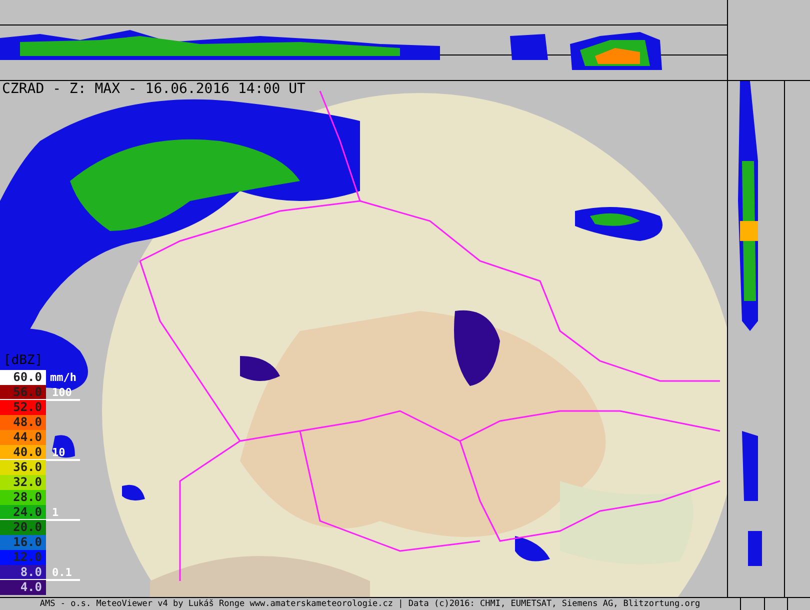 This screenshot has width=810, height=610. Describe the element at coordinates (23, 452) in the screenshot. I see `legend-color-swatch: 40.0` at that location.